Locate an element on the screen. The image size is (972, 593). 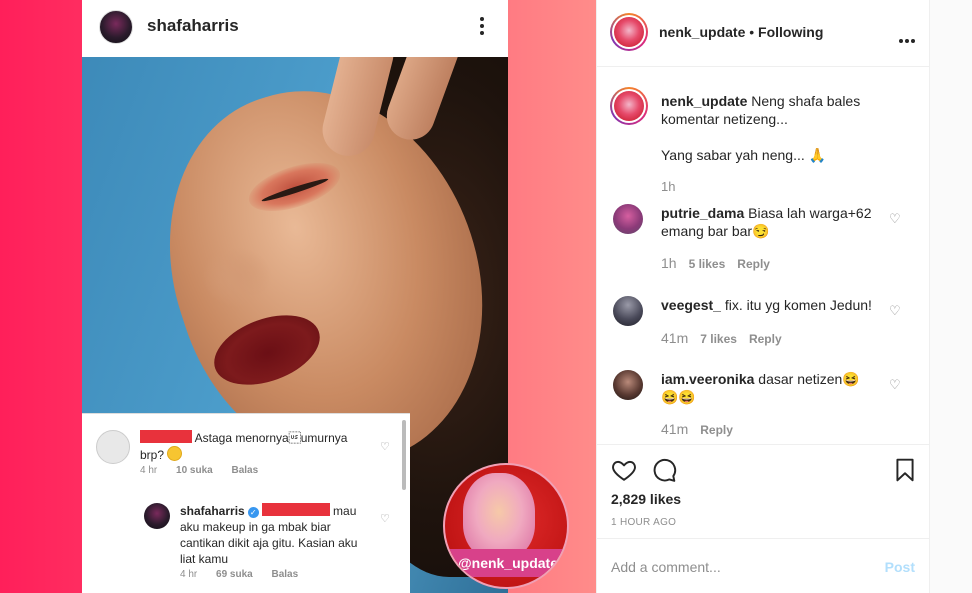
comment-text: iam.veeronika dasar netizen😆 😆😆 is located at coordinates (771, 388).